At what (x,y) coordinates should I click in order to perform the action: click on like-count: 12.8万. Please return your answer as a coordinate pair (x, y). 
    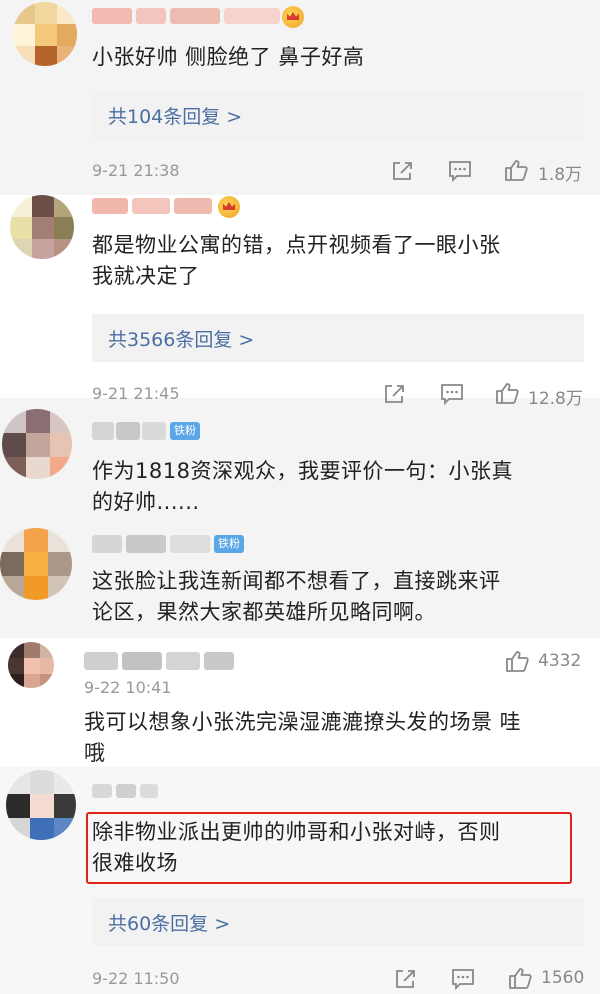
    Looking at the image, I should click on (555, 399).